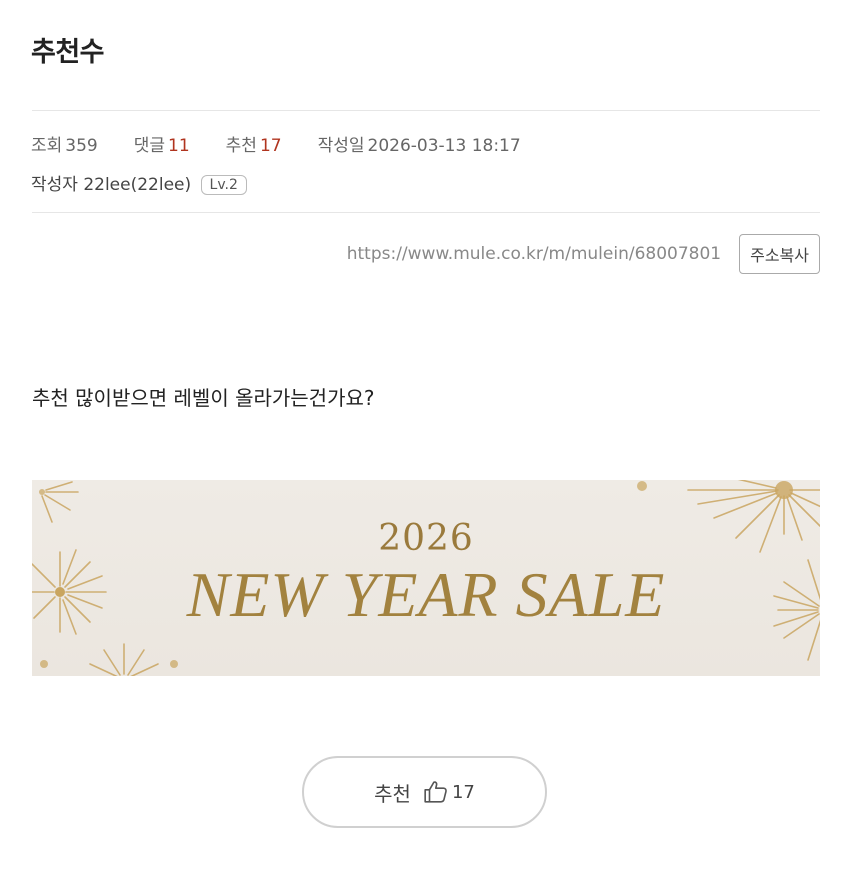  I want to click on recommends-stat: 추천 17, so click(253, 146).